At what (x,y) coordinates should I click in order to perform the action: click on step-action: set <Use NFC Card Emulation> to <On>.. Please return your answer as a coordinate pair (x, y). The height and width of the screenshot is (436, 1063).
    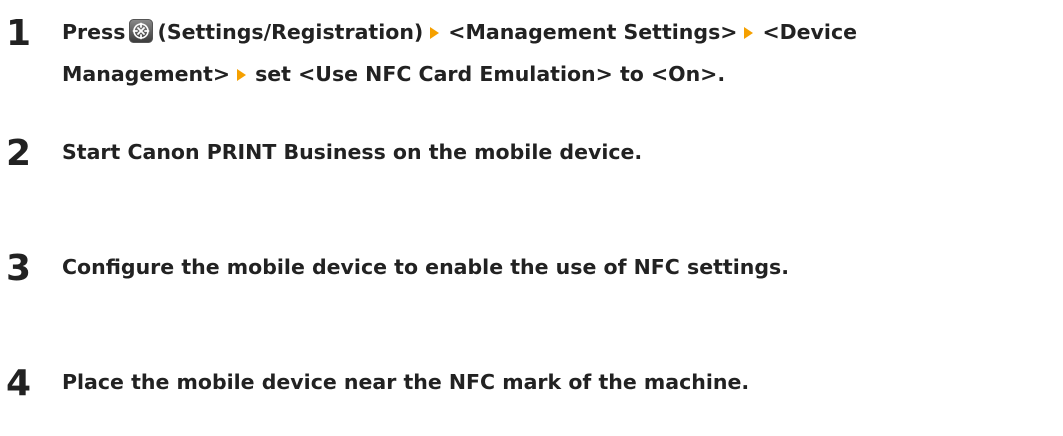
    Looking at the image, I should click on (490, 74).